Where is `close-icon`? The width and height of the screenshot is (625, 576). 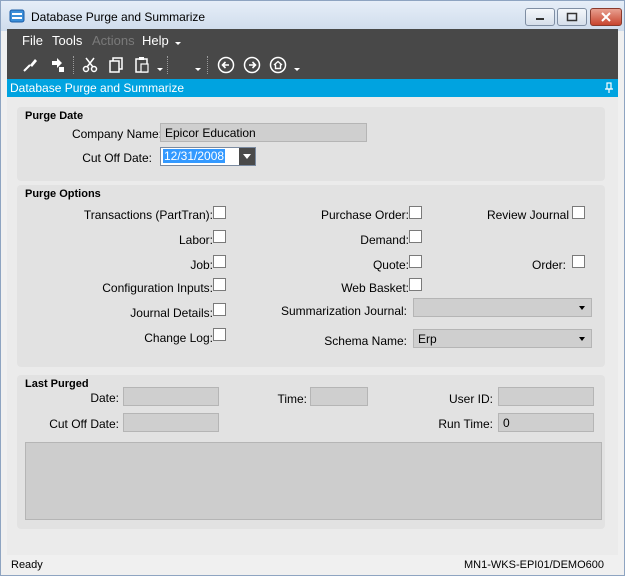
close-icon is located at coordinates (606, 17).